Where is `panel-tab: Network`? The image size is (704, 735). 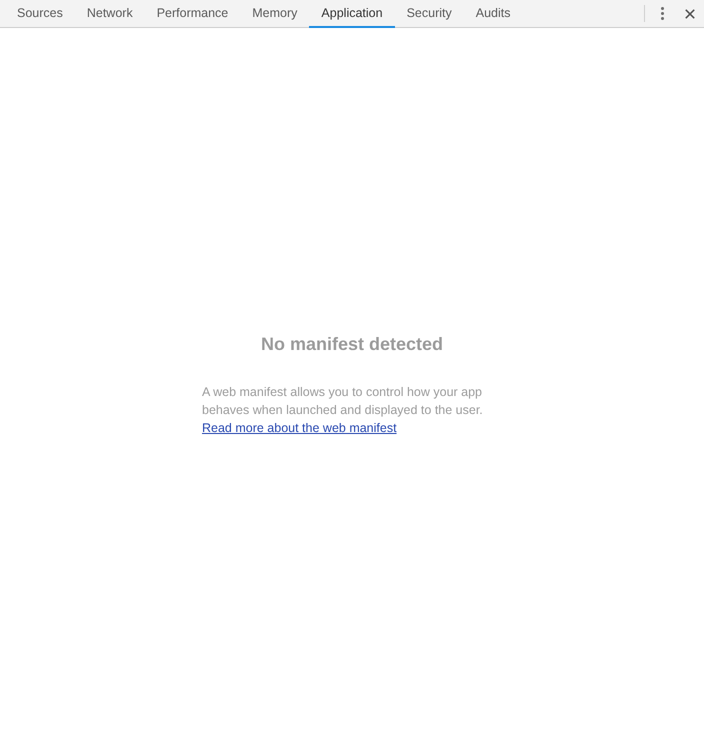
panel-tab: Network is located at coordinates (109, 14).